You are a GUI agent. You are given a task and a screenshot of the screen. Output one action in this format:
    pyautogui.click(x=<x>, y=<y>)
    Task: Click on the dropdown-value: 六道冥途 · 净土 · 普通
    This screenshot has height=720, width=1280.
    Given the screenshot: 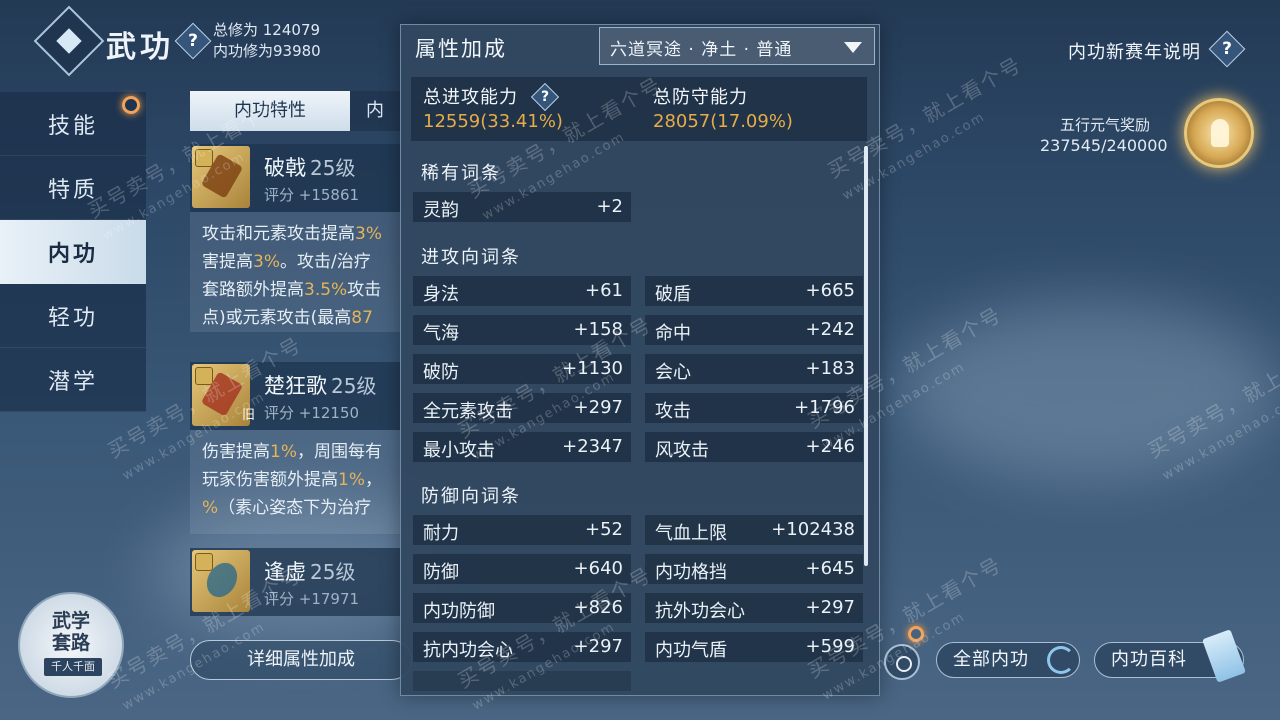 What is the action you would take?
    pyautogui.click(x=701, y=50)
    